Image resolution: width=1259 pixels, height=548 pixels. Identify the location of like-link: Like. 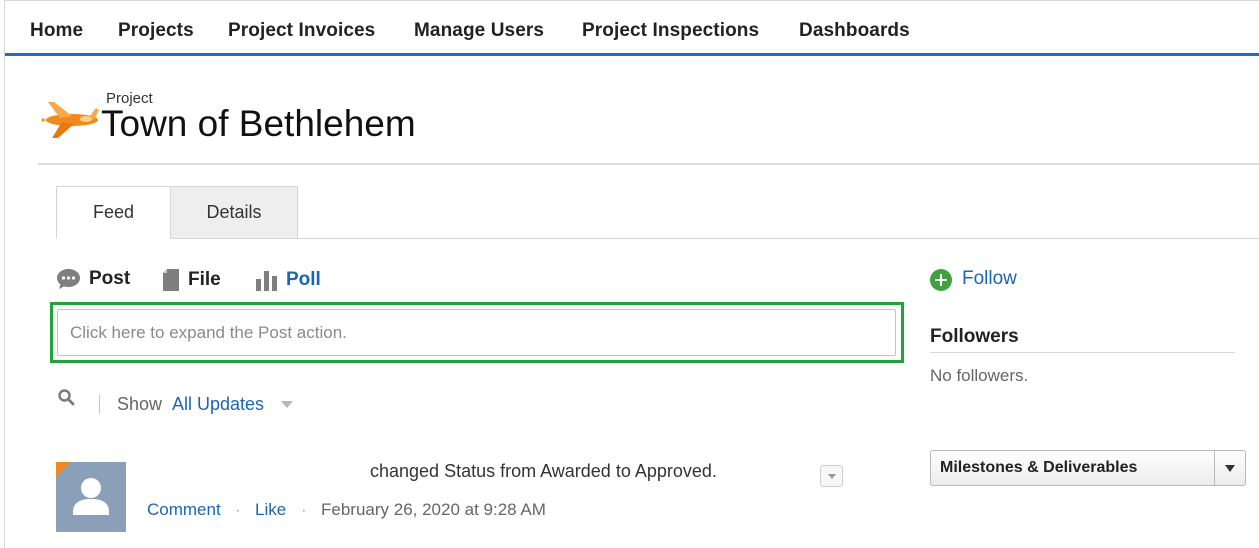
(270, 510).